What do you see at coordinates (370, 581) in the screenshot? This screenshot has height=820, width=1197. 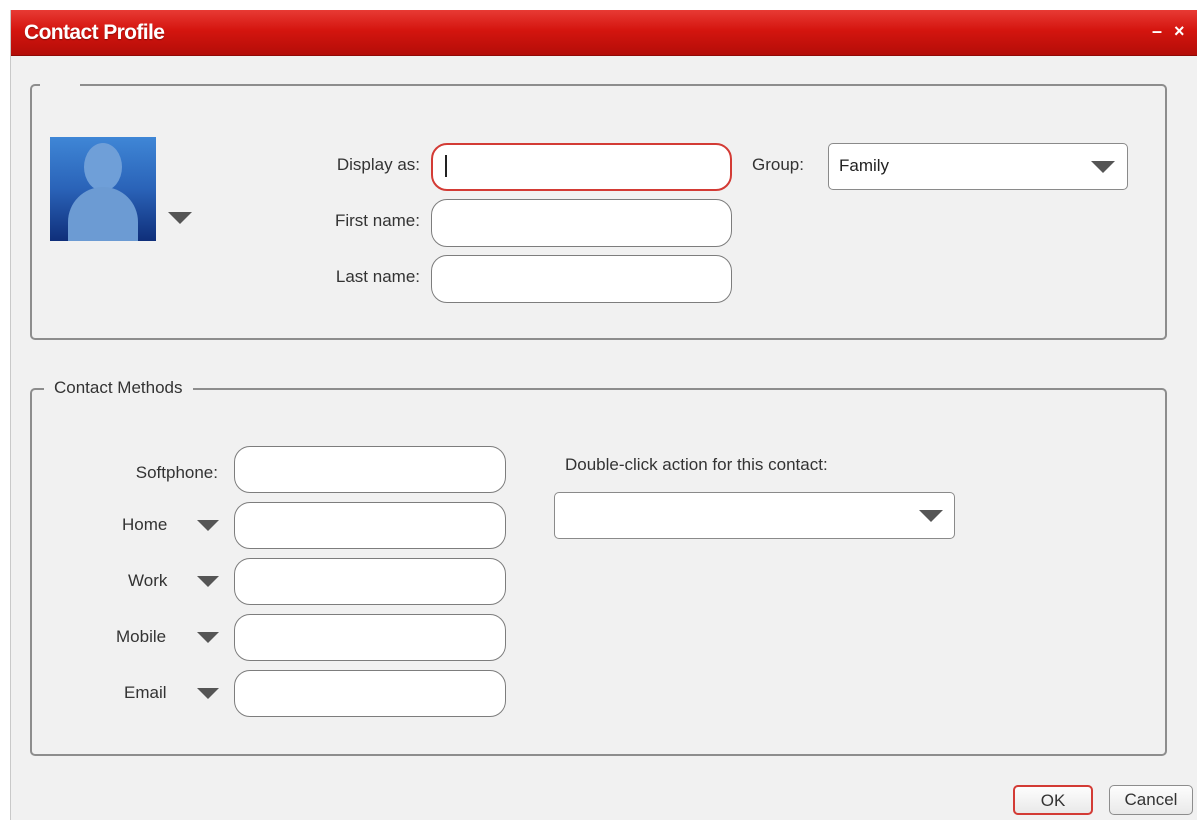 I see `work-input` at bounding box center [370, 581].